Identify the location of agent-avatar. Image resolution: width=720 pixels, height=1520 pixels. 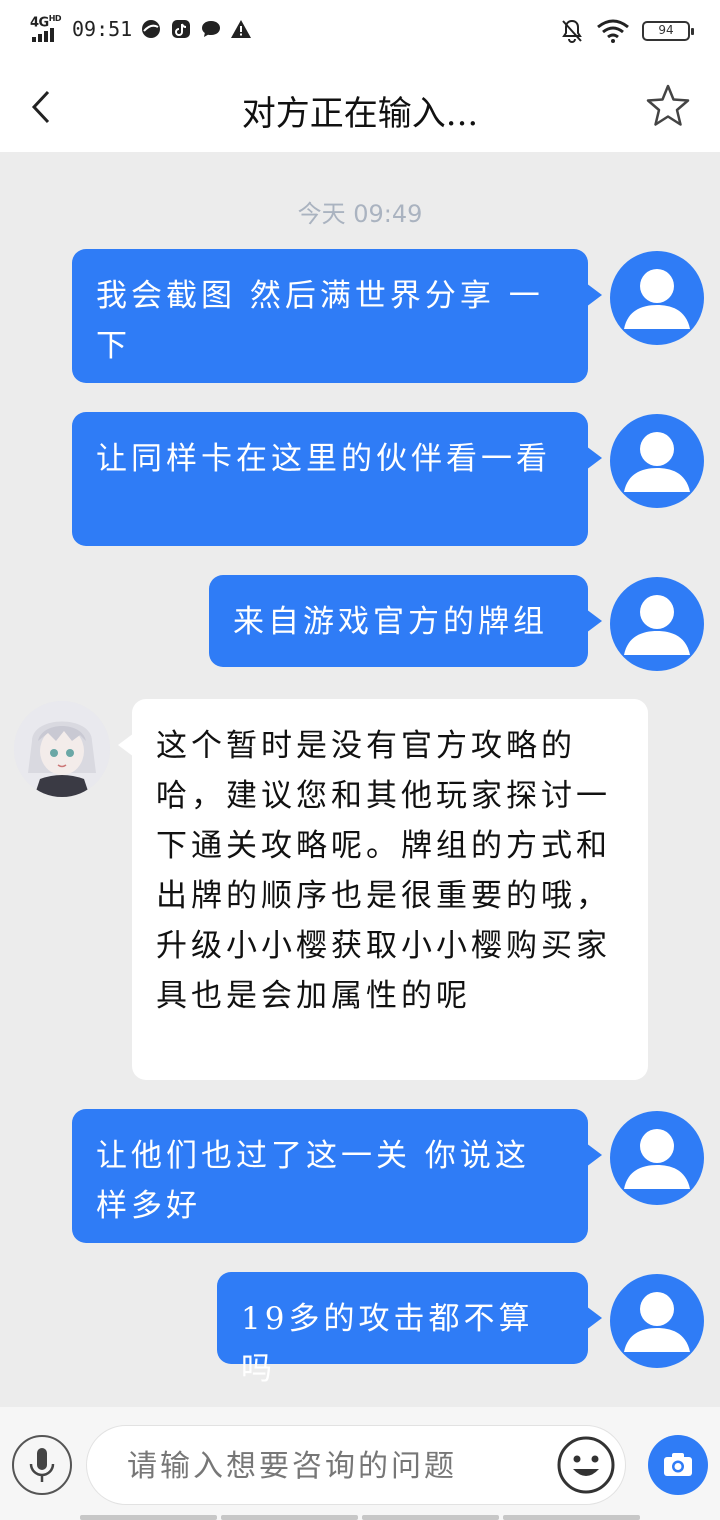
(62, 749).